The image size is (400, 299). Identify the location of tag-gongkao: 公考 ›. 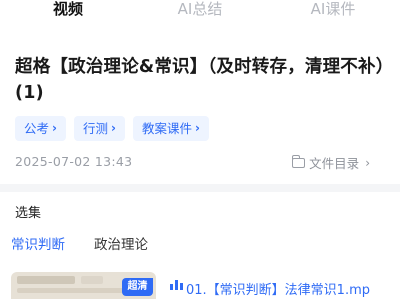
(40, 128).